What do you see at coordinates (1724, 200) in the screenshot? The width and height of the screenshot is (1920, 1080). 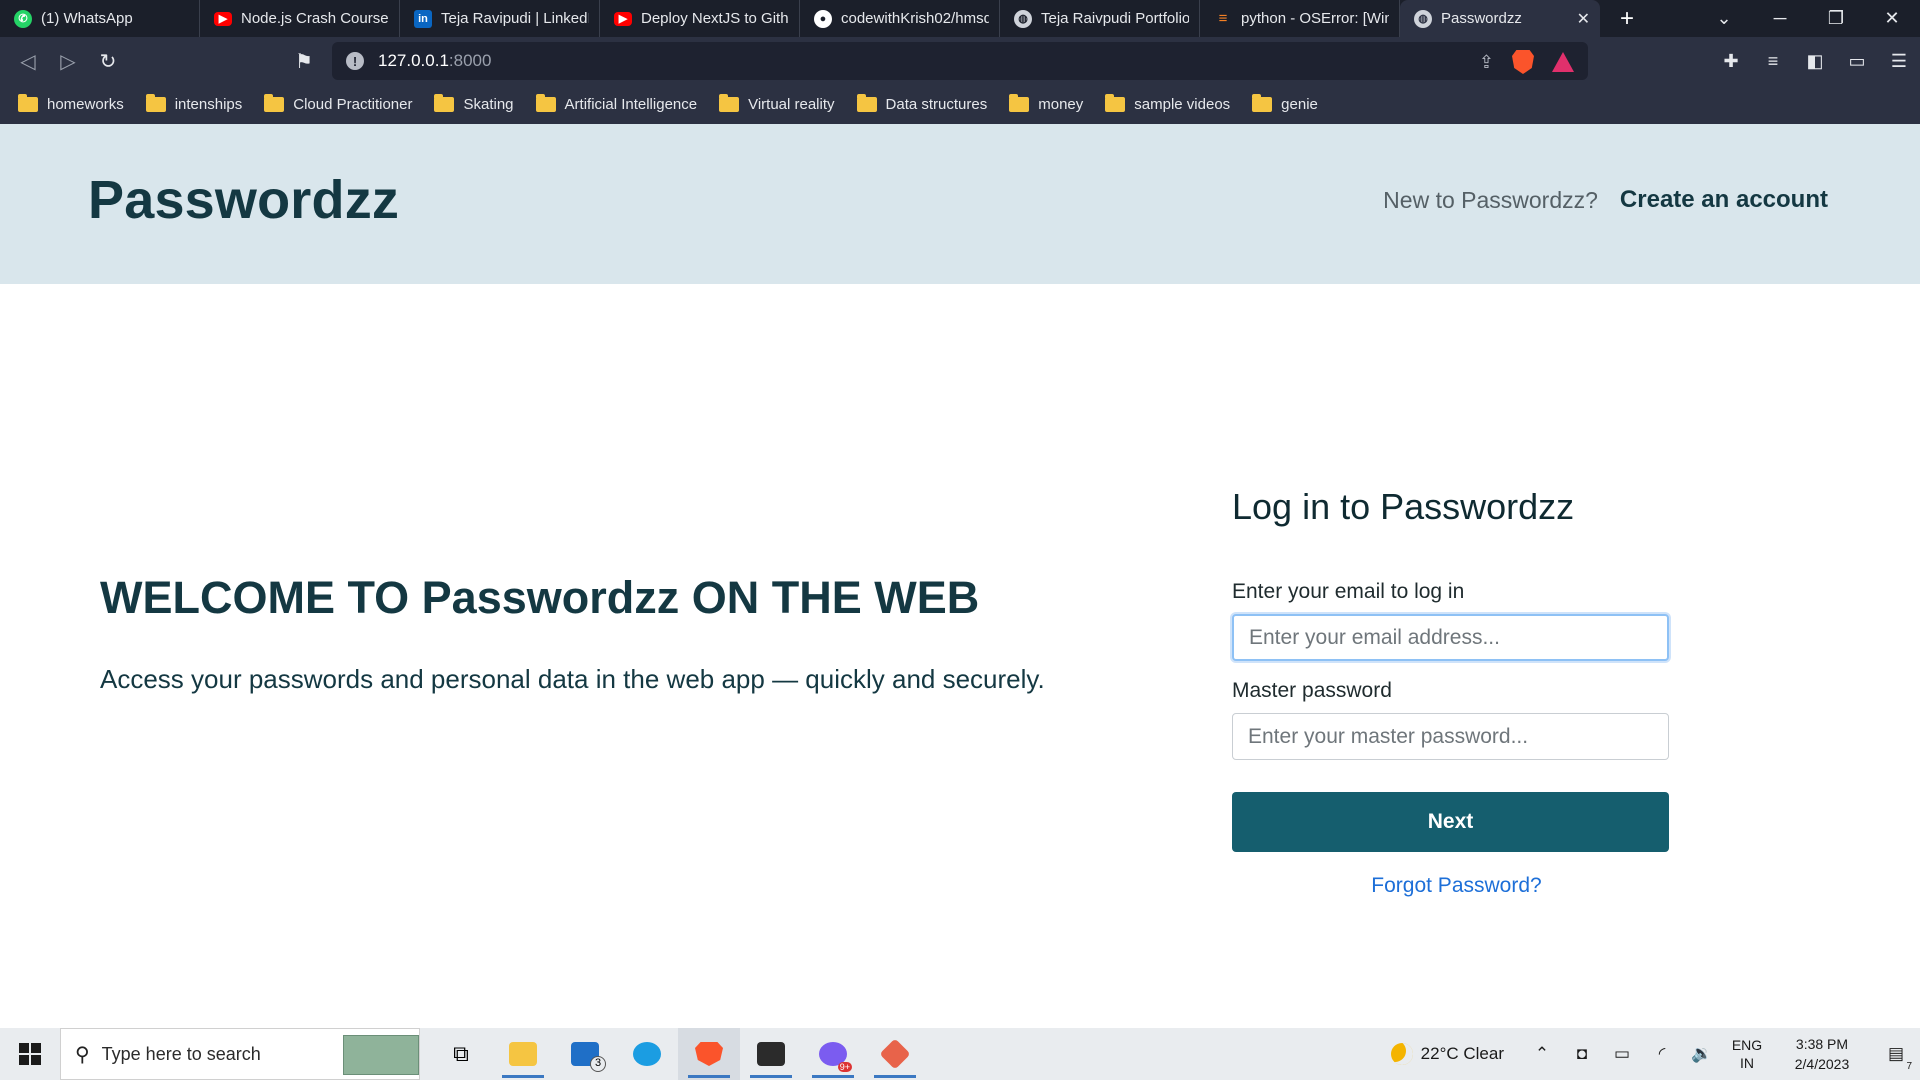 I see `create-account-link: Create an account` at bounding box center [1724, 200].